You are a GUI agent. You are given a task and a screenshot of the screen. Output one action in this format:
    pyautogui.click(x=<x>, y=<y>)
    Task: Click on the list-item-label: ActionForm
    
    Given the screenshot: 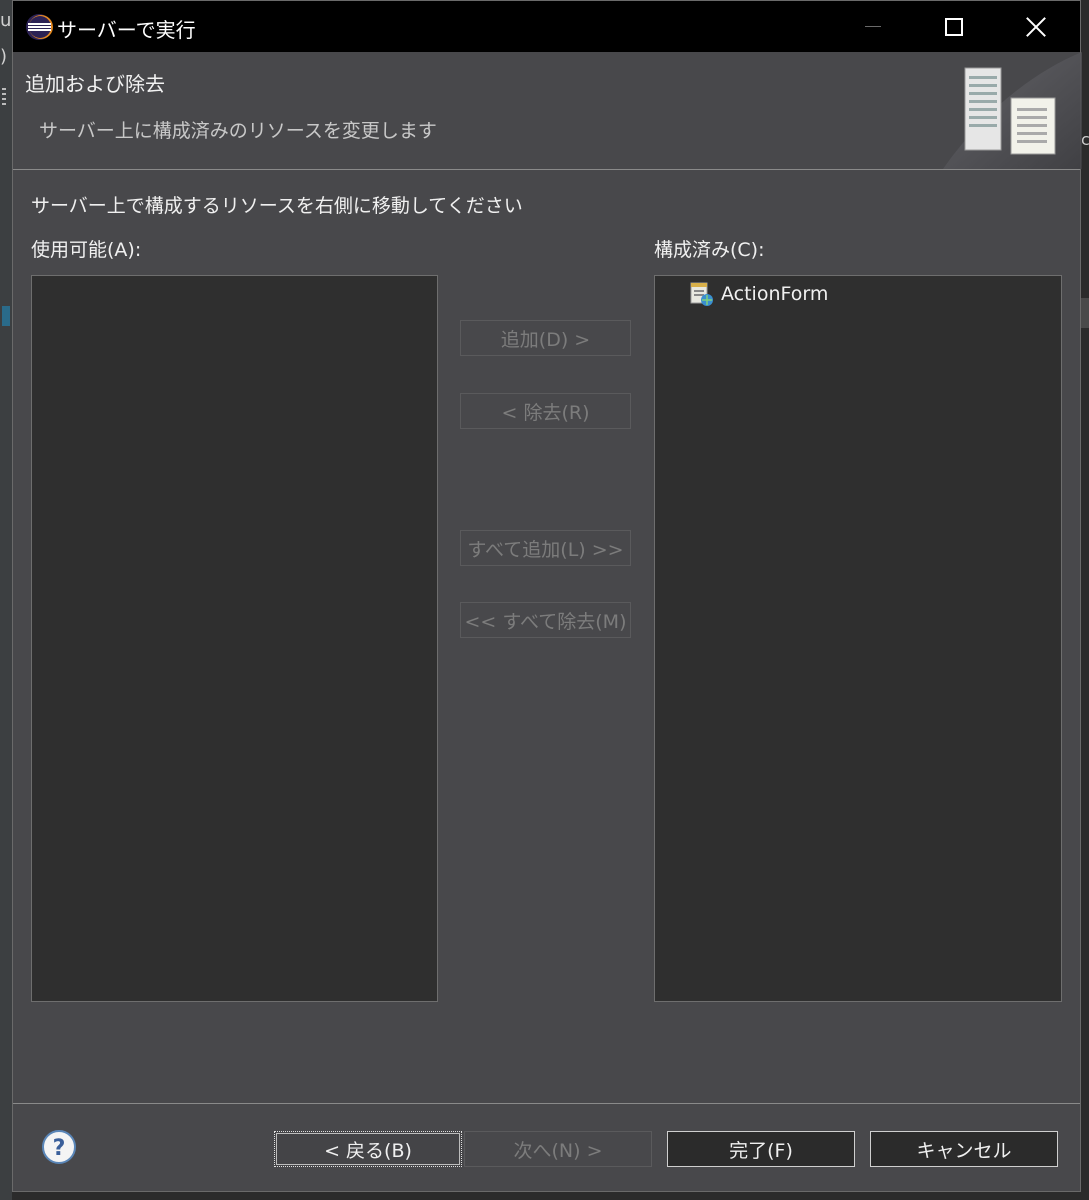 What is the action you would take?
    pyautogui.click(x=775, y=294)
    